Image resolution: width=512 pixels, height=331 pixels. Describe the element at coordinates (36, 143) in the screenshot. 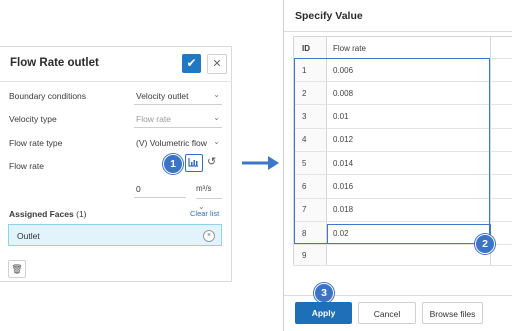

I see `flow-rate-type-label: Flow rate type` at that location.